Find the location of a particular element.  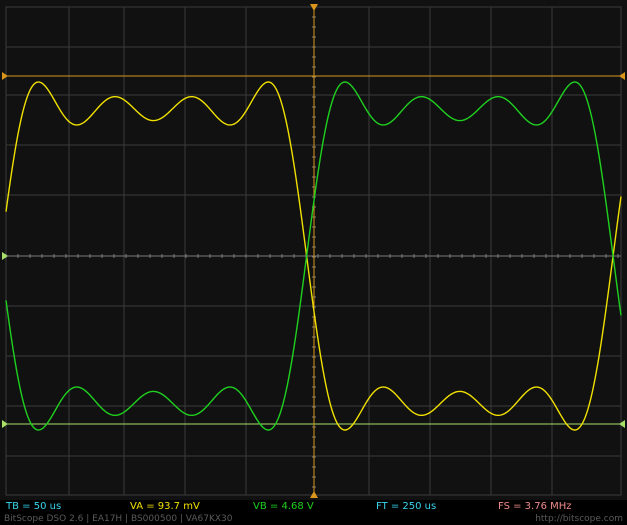

website-link: http://bitscope.com is located at coordinates (579, 519).